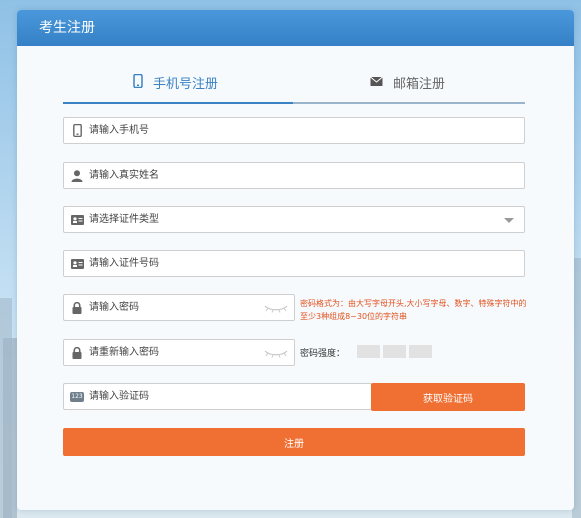 The image size is (581, 518). I want to click on verification-code-input, so click(230, 396).